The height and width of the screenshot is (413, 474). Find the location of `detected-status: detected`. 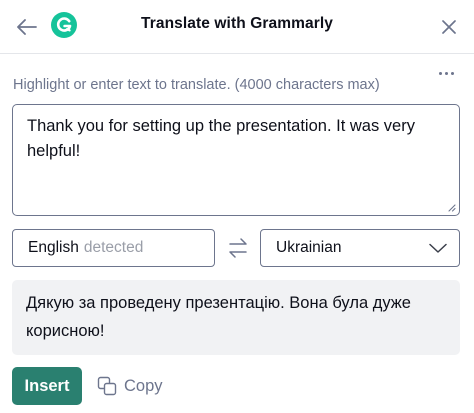

detected-status: detected is located at coordinates (113, 247).